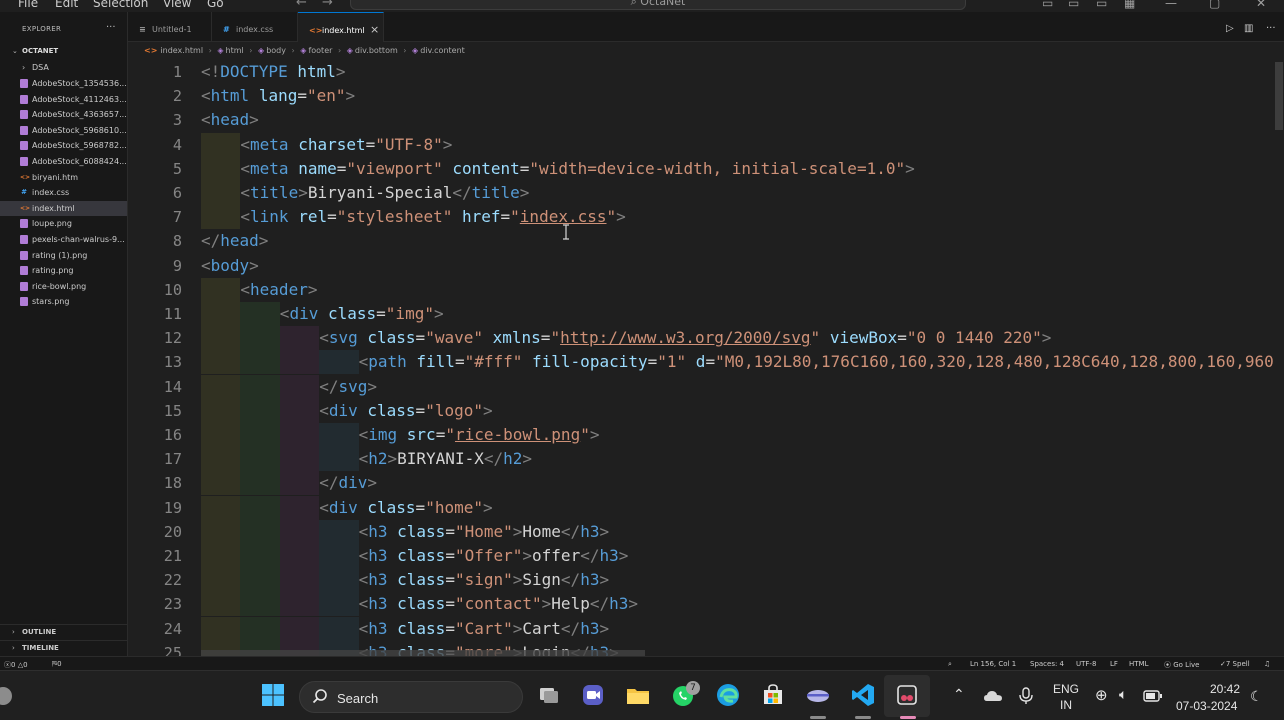 This screenshot has height=720, width=1284. I want to click on explorer-root-folder: ⌄ OCTANET, so click(64, 52).